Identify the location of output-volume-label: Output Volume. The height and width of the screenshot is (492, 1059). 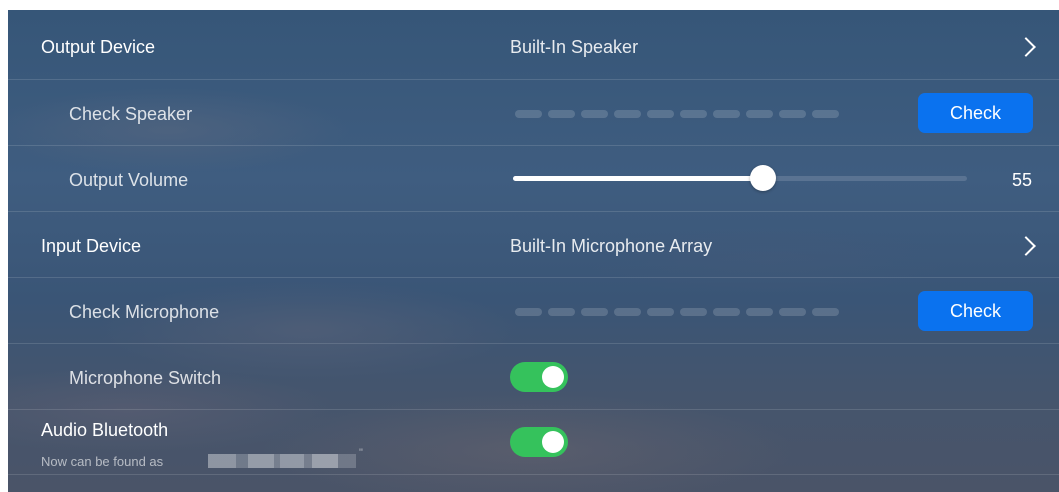
(129, 180).